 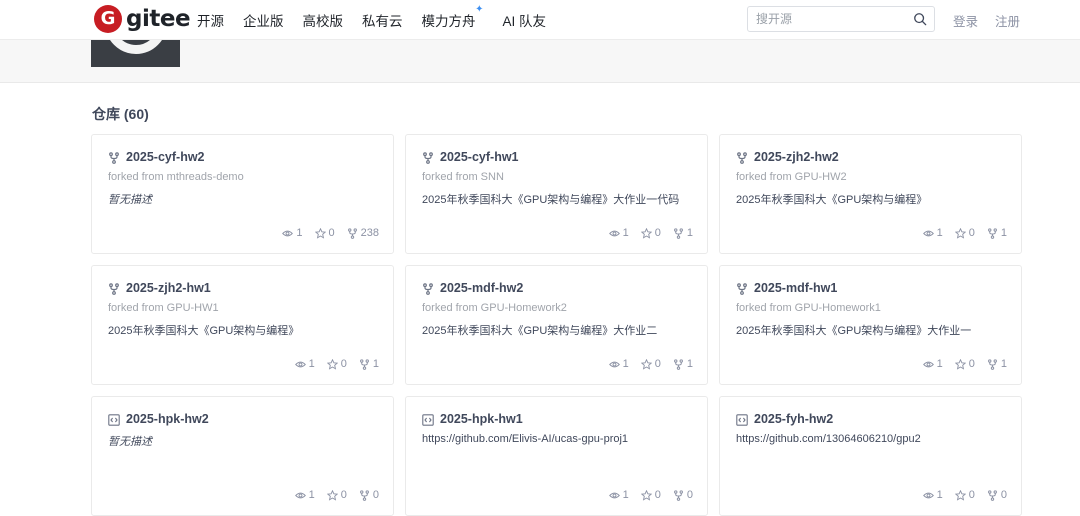 What do you see at coordinates (210, 20) in the screenshot?
I see `nav-link-opensource: 开源` at bounding box center [210, 20].